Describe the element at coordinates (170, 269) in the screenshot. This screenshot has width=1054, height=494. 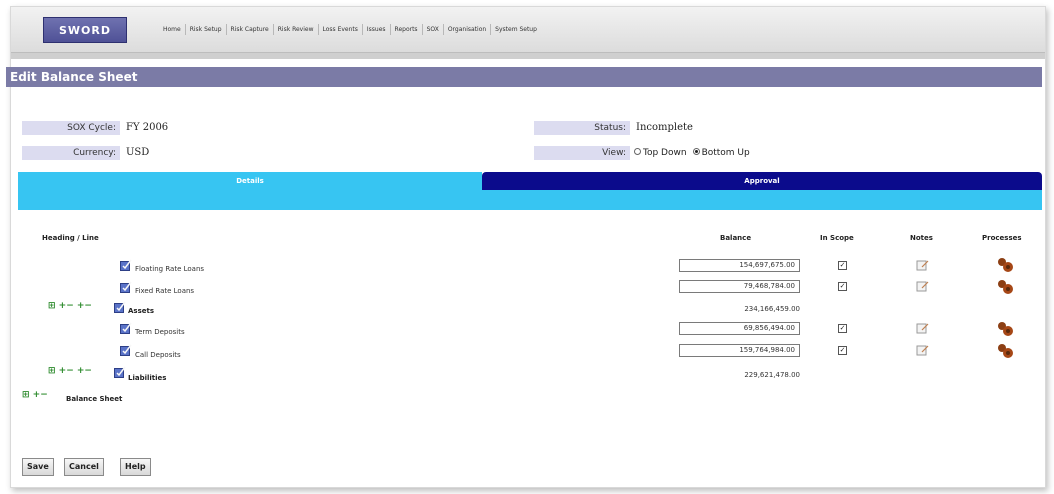
I see `line-floating-rate-loans: Floating Rate Loans` at that location.